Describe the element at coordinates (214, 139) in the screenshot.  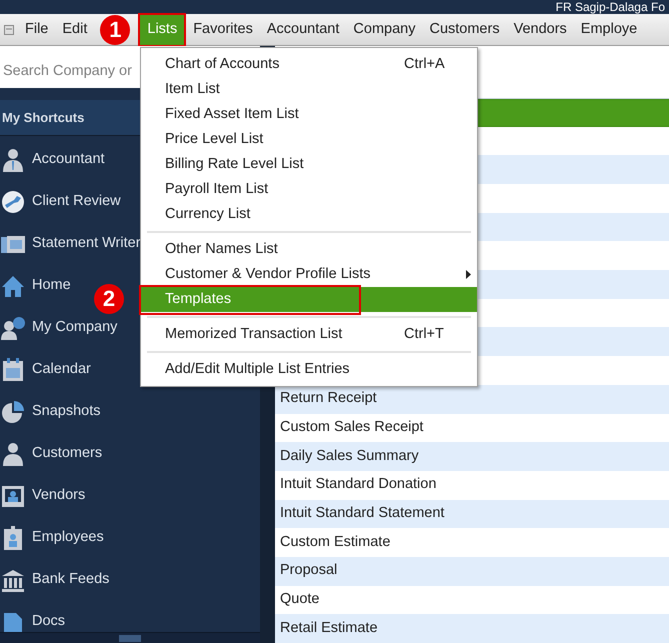
I see `option-label: Price Level List` at that location.